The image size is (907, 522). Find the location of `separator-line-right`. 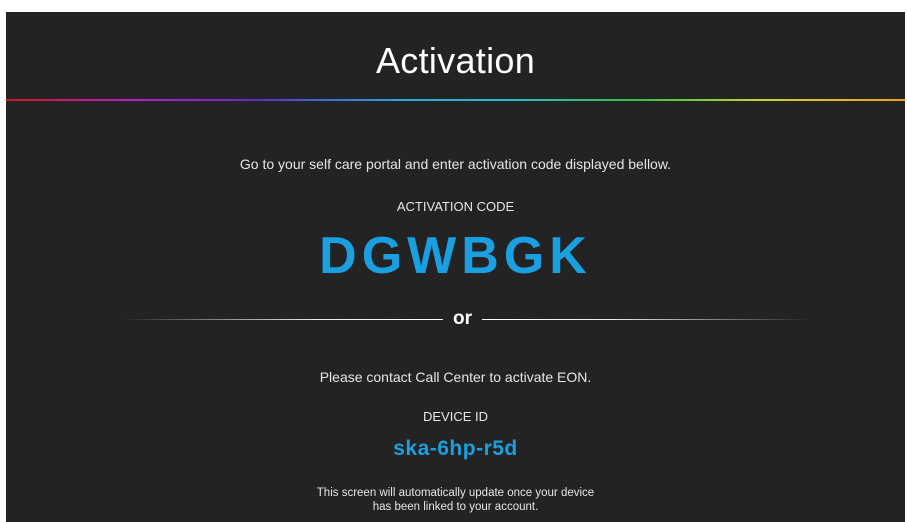

separator-line-right is located at coordinates (647, 319).